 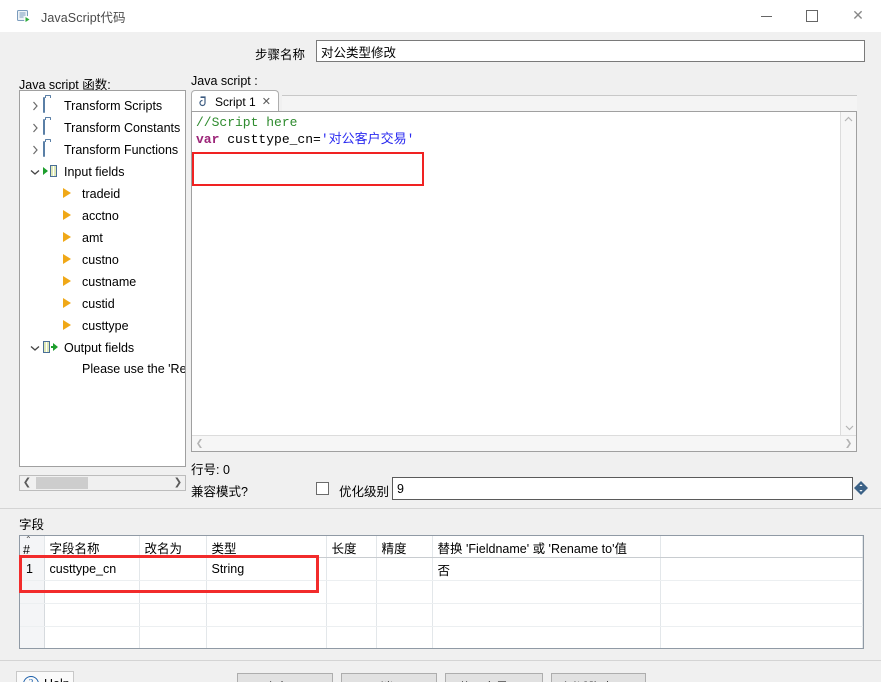 I want to click on help-button: ? Help, so click(x=45, y=676).